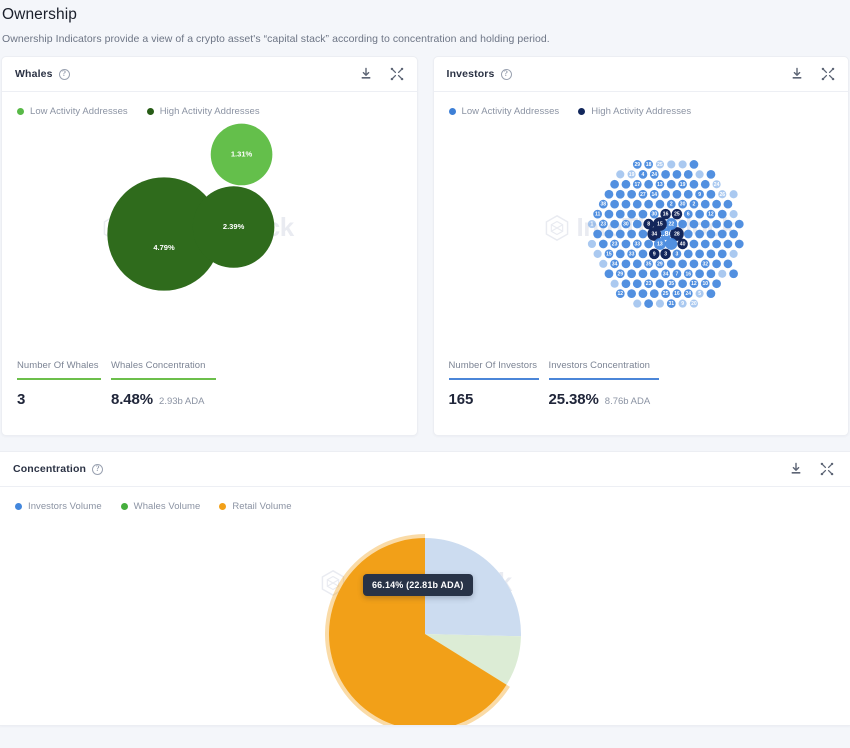  I want to click on legend-item: High Activity Addresses, so click(634, 111).